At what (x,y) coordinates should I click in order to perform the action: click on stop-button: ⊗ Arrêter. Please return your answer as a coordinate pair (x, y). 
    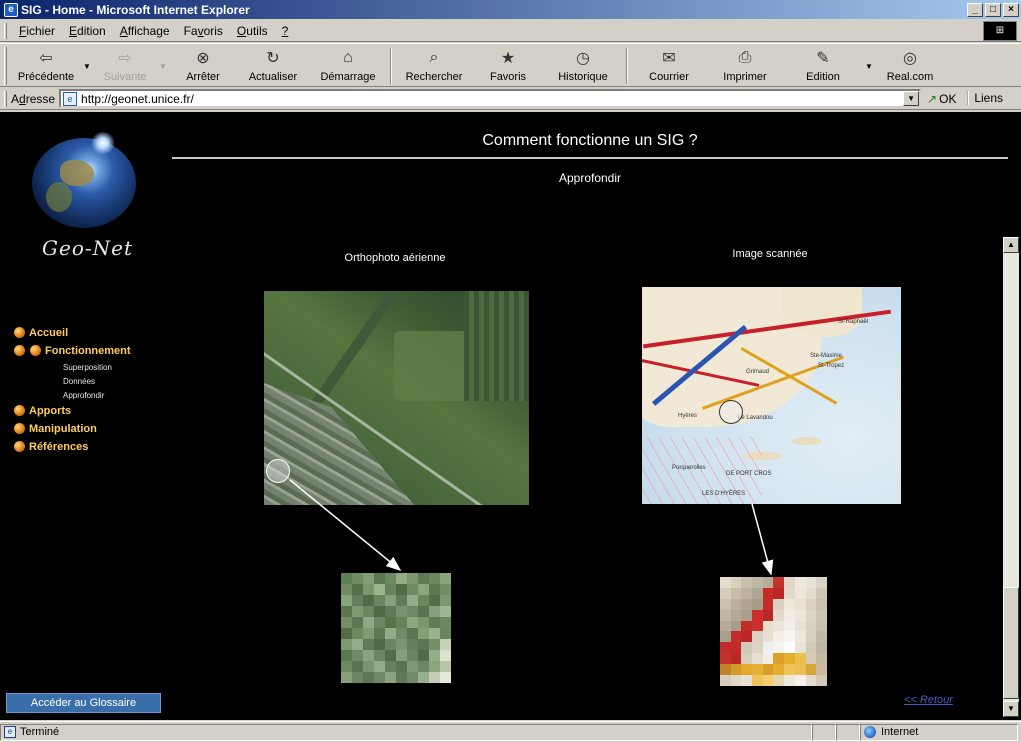
    Looking at the image, I should click on (203, 65).